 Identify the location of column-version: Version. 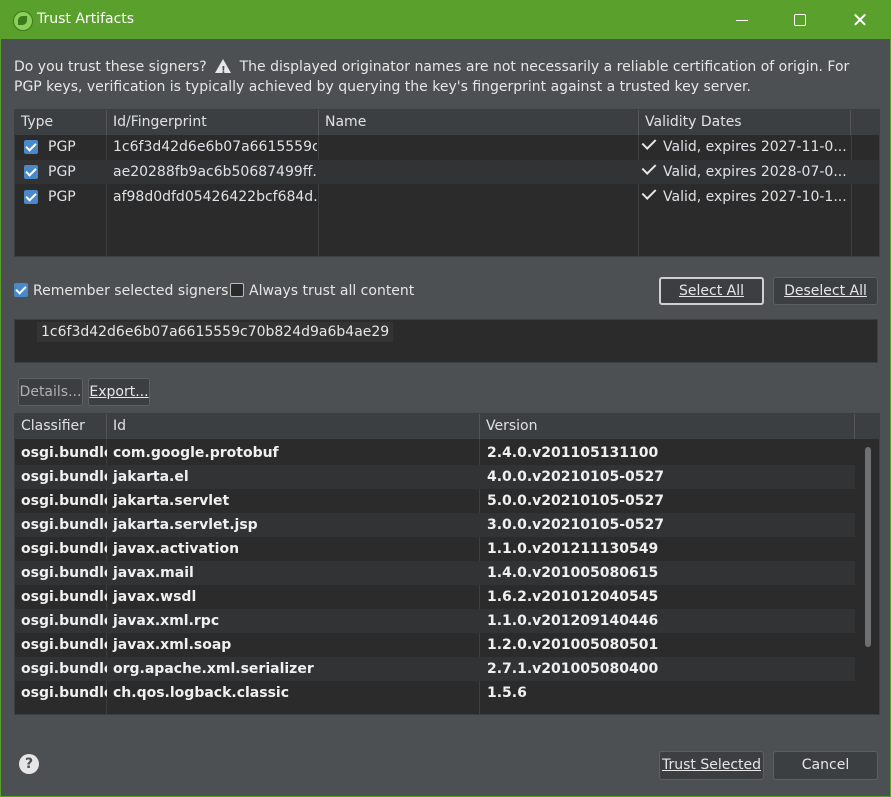
(667, 426).